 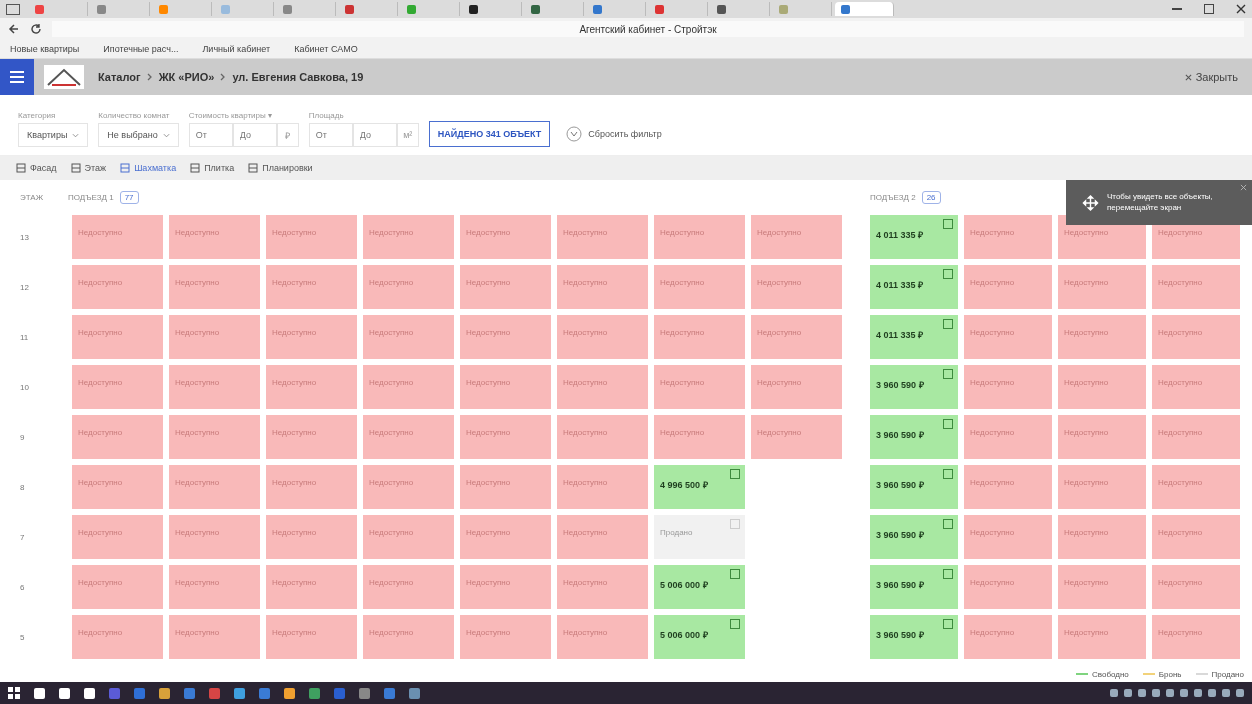 What do you see at coordinates (1209, 9) in the screenshot?
I see `maximize-icon` at bounding box center [1209, 9].